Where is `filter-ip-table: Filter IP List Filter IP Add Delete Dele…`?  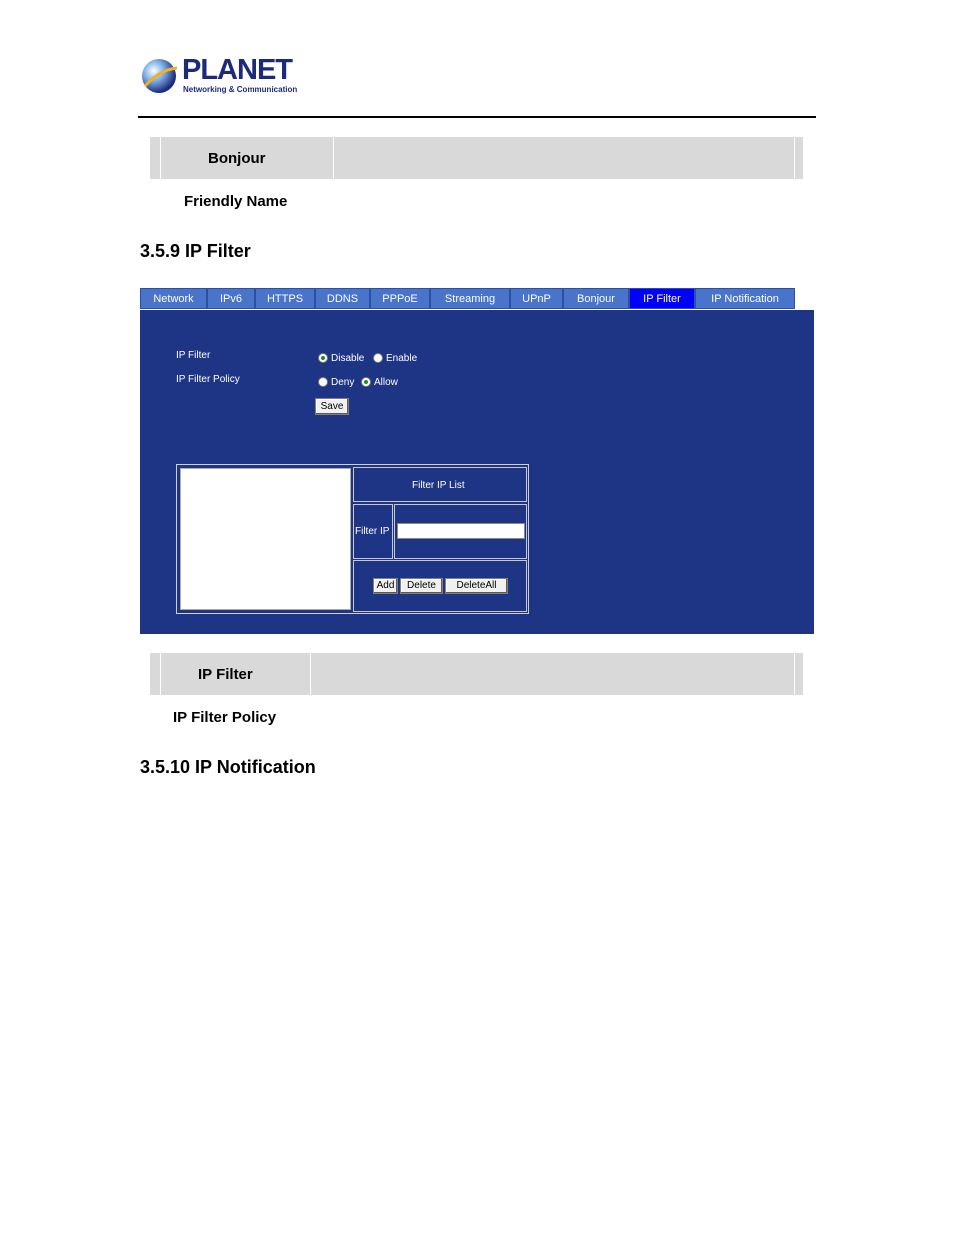
filter-ip-table: Filter IP List Filter IP Add Delete Dele… is located at coordinates (352, 539).